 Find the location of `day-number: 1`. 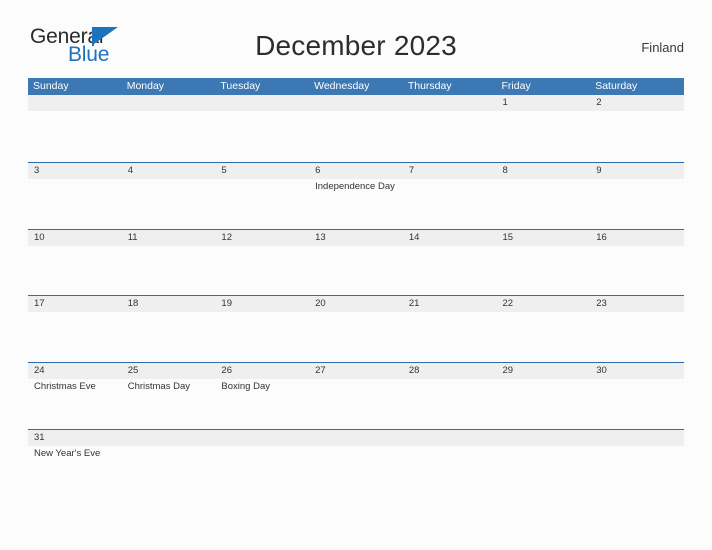

day-number: 1 is located at coordinates (544, 103).